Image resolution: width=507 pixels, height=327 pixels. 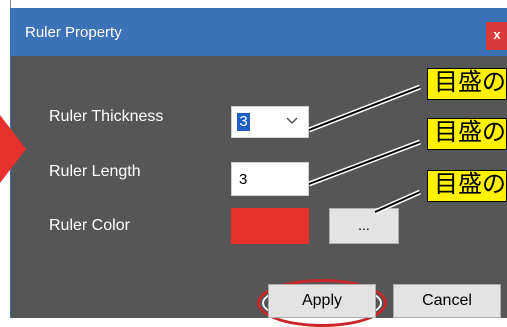 What do you see at coordinates (467, 134) in the screenshot?
I see `callout-length: 目盛の` at bounding box center [467, 134].